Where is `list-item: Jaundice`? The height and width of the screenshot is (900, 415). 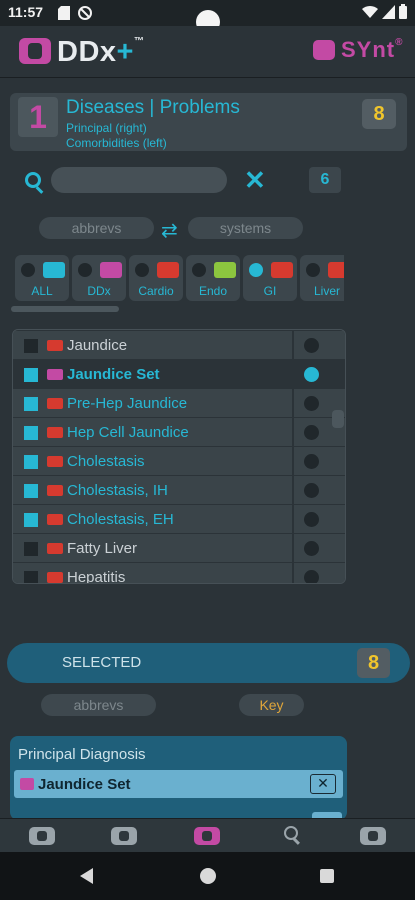 list-item: Jaundice is located at coordinates (179, 345).